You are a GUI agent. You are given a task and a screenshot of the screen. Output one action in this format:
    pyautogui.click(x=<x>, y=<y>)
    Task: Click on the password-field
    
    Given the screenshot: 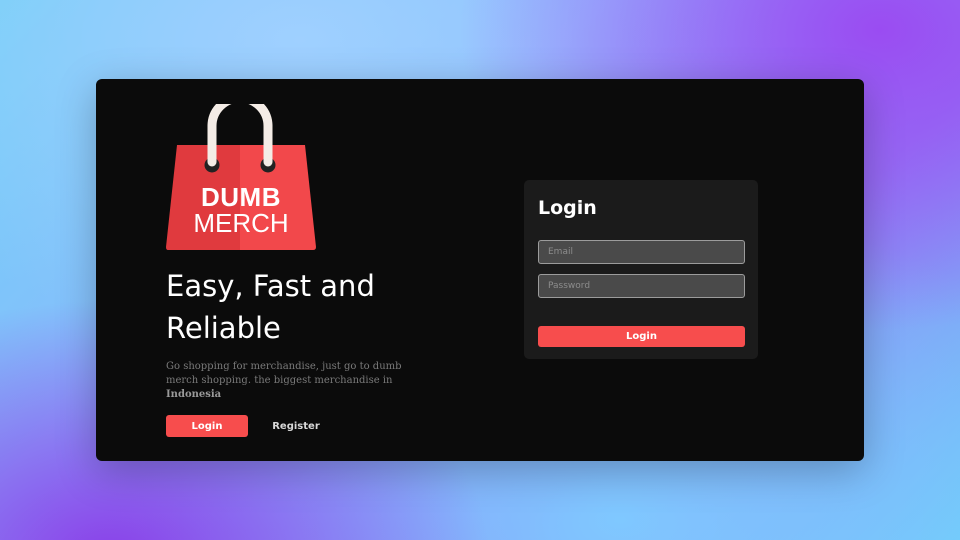 What is the action you would take?
    pyautogui.click(x=641, y=286)
    